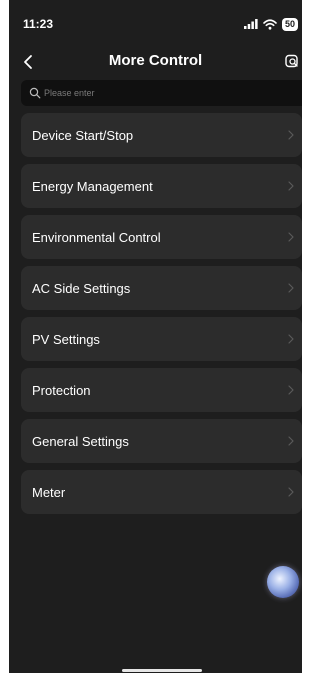  Describe the element at coordinates (161, 390) in the screenshot. I see `menu-item-protection: Protection` at that location.